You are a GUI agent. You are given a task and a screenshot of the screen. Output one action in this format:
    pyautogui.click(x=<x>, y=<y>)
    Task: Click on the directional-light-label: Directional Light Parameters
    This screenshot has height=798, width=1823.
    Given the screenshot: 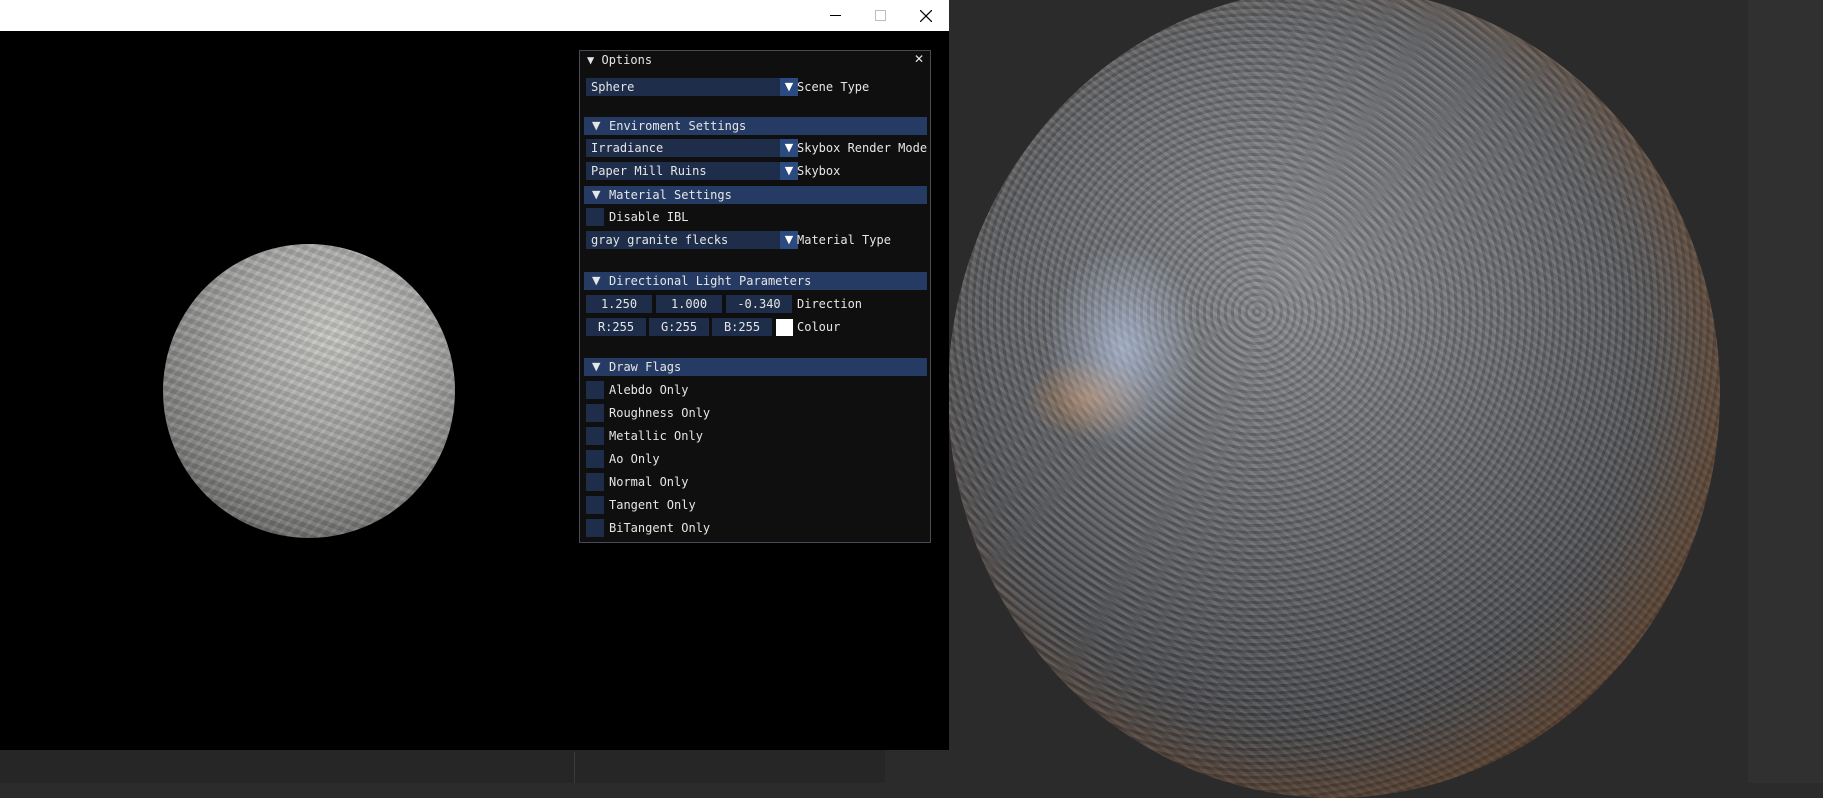 What is the action you would take?
    pyautogui.click(x=710, y=281)
    